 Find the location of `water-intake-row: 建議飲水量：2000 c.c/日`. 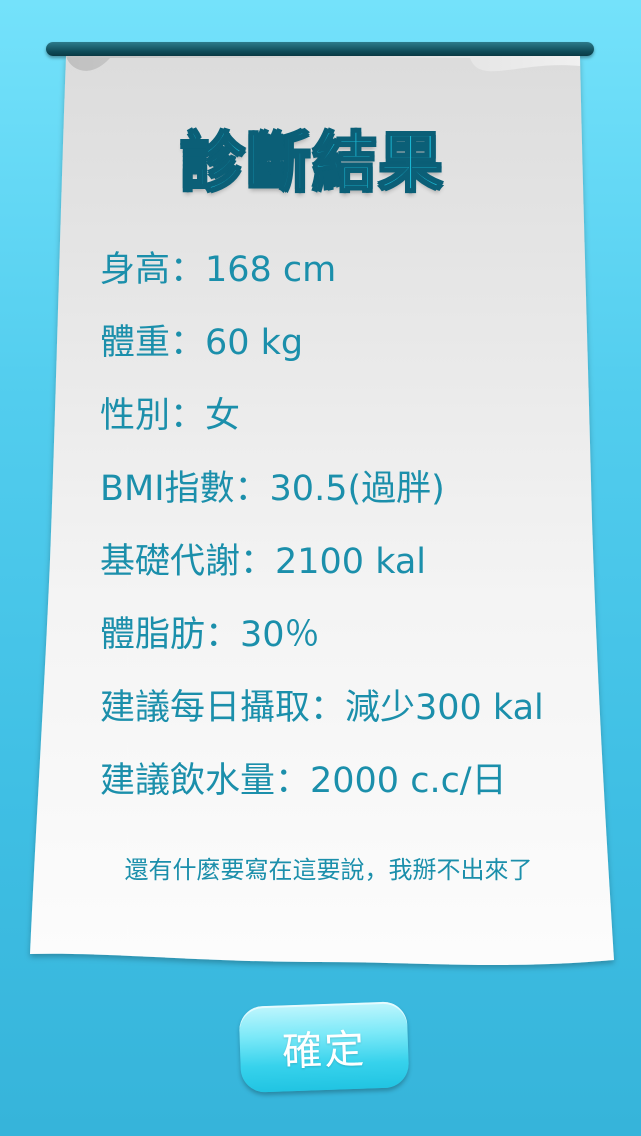

water-intake-row: 建議飲水量：2000 c.c/日 is located at coordinates (303, 781).